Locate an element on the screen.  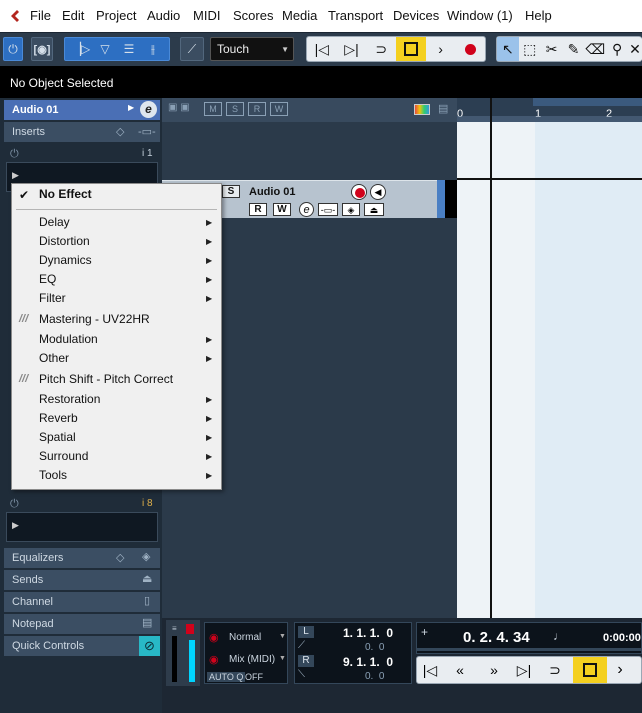
menu-item-pitch-shift-pitch-correct: /// Pitch Shift - Pitch Correct is located at coordinates (116, 379).